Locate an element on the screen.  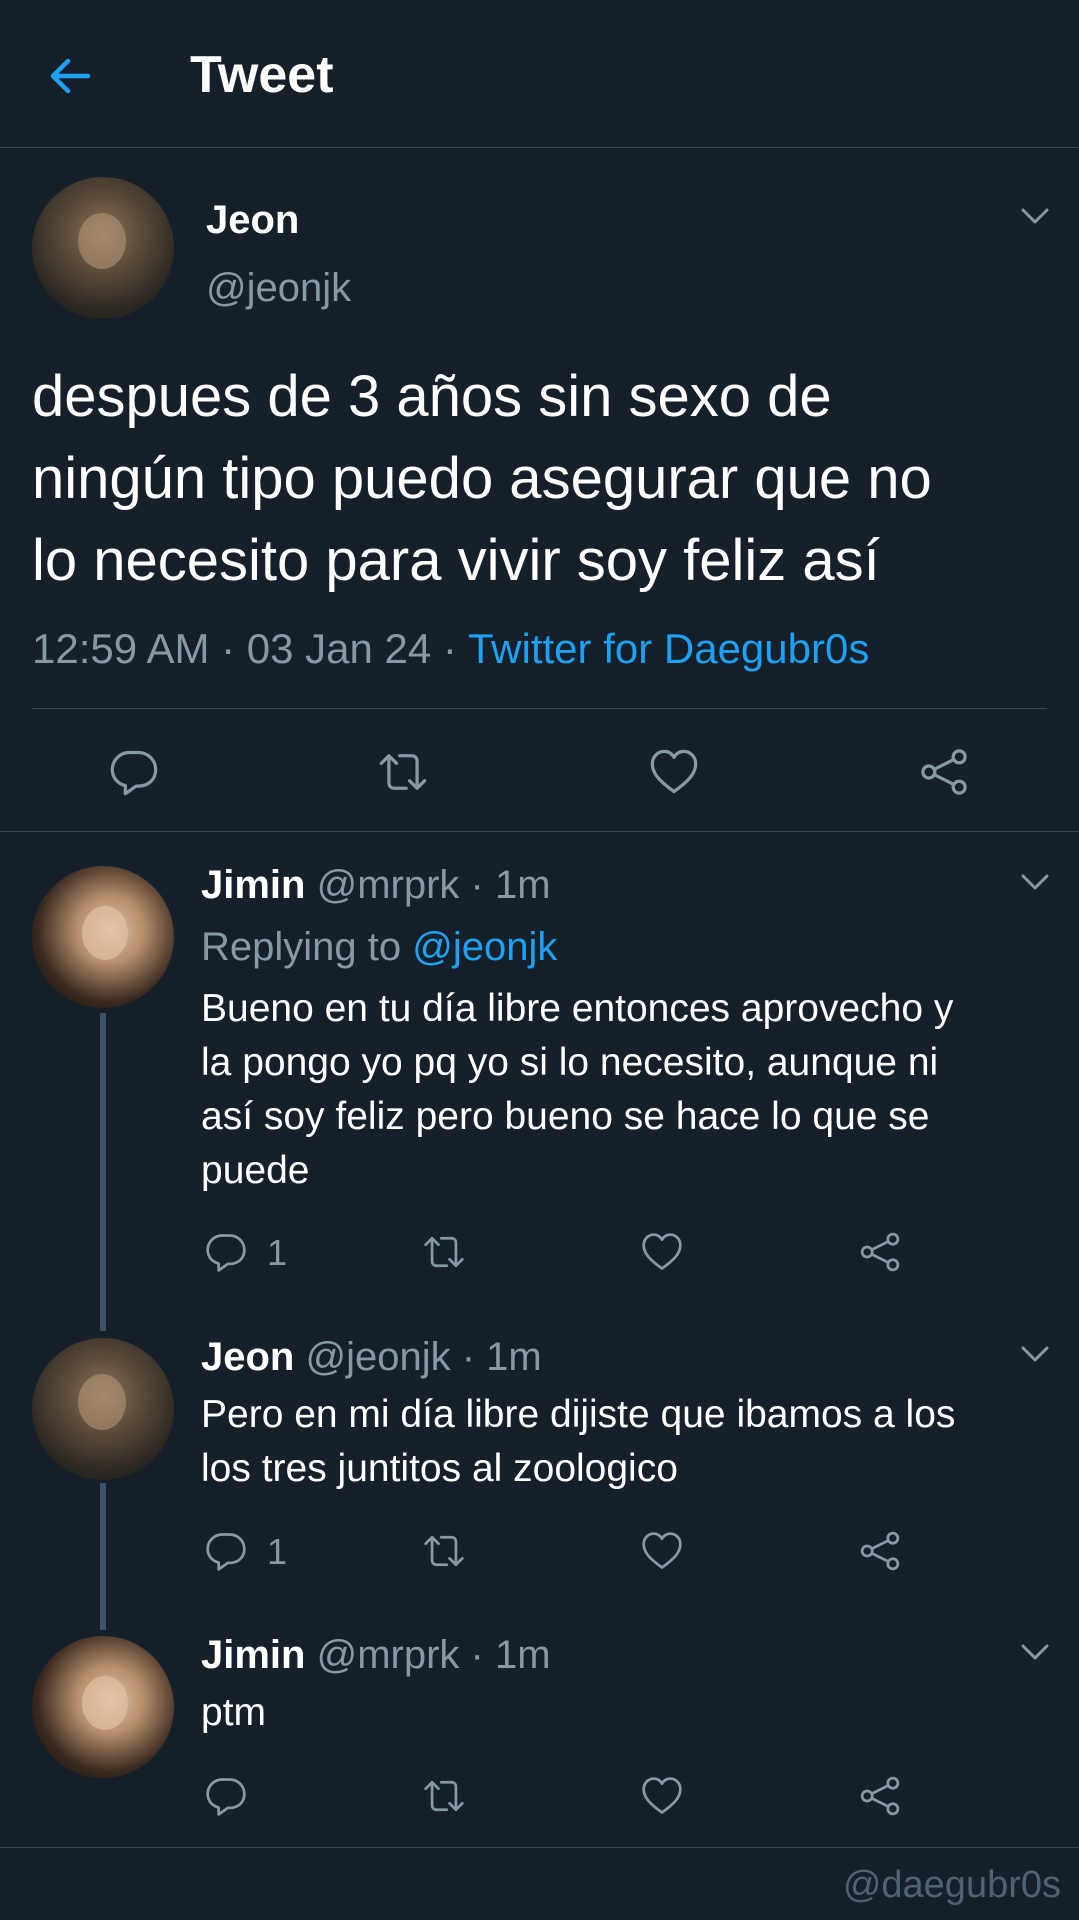
top-bar: Tweet is located at coordinates (539, 74).